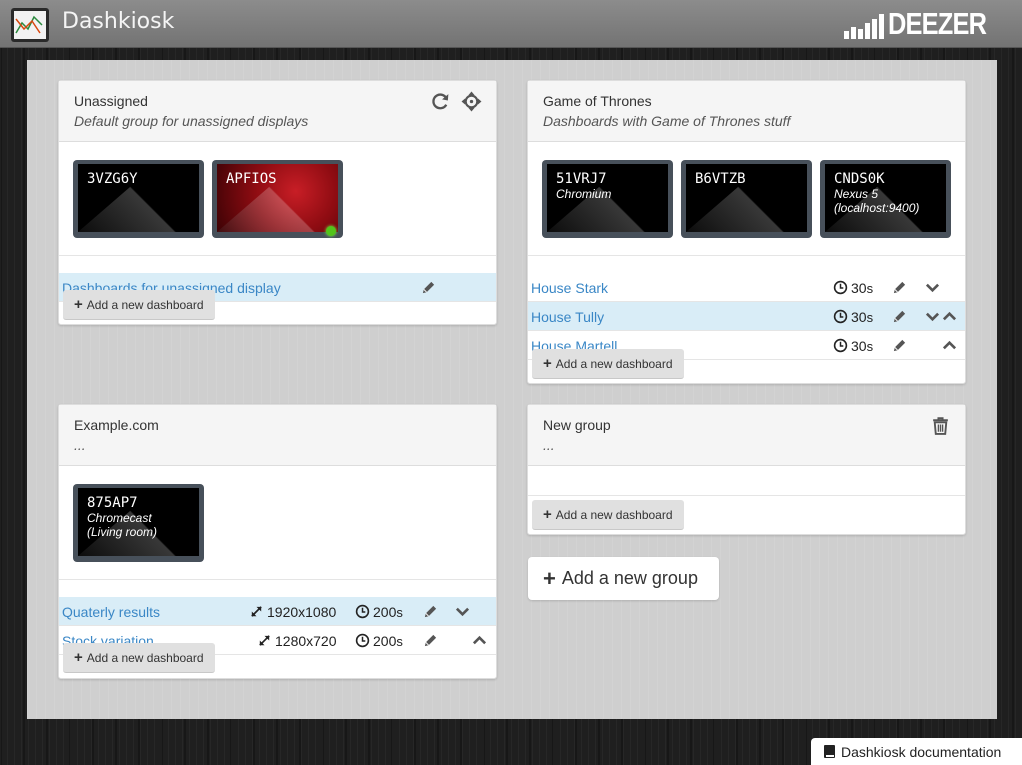  I want to click on display: CNDS0K Nexus 5 (localhost:9400), so click(885, 199).